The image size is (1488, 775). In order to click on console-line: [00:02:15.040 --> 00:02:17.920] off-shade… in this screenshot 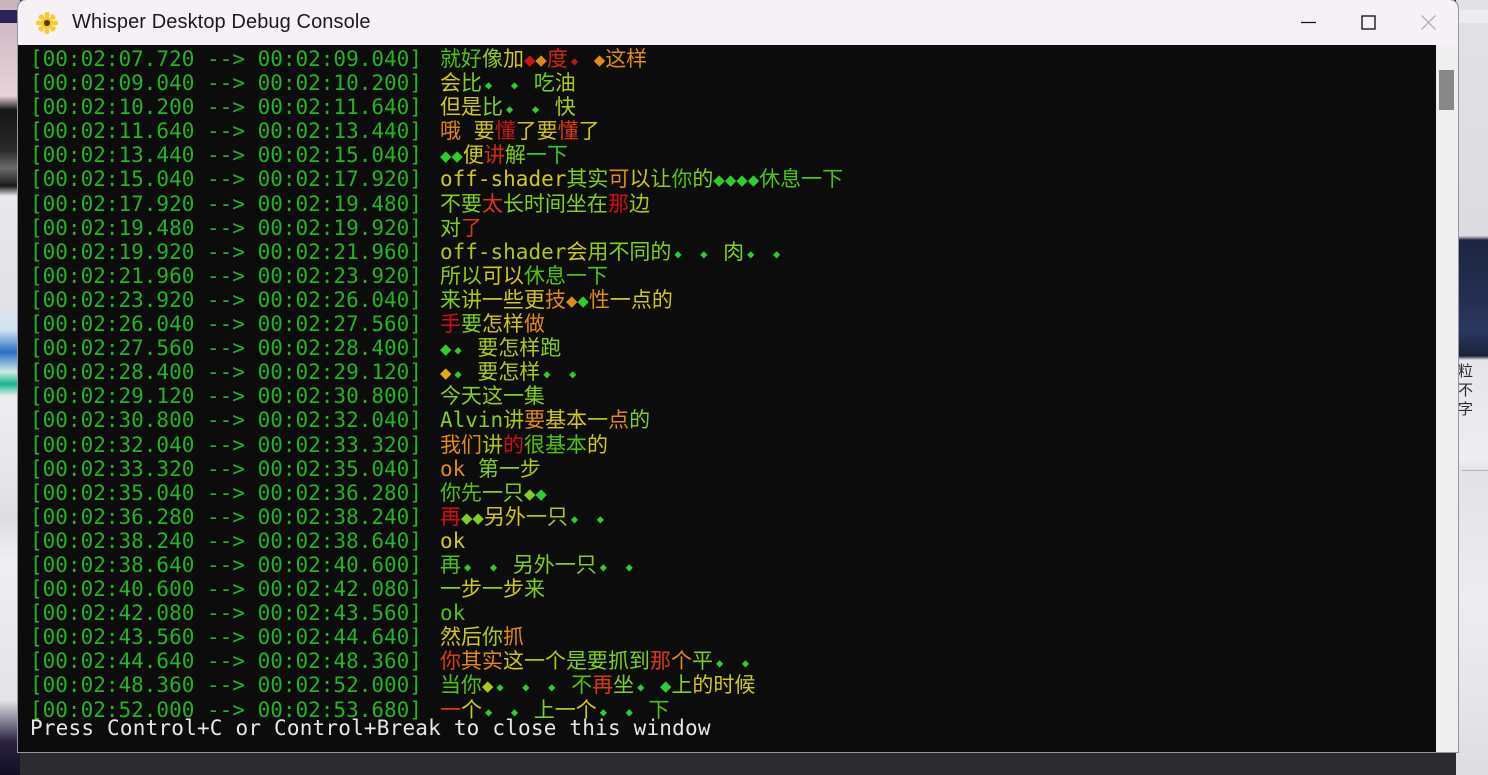, I will do `click(727, 179)`.